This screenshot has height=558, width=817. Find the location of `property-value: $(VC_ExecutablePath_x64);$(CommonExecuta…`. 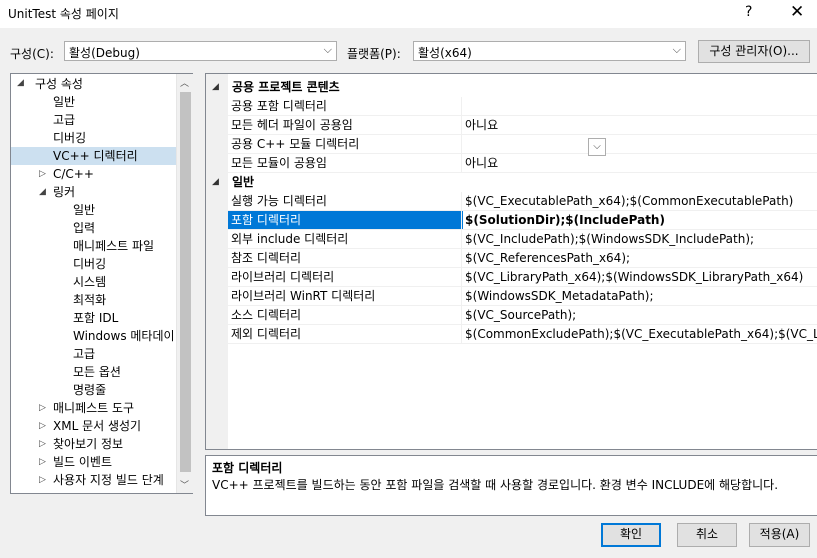

property-value: $(VC_ExecutablePath_x64);$(CommonExecuta… is located at coordinates (639, 201).